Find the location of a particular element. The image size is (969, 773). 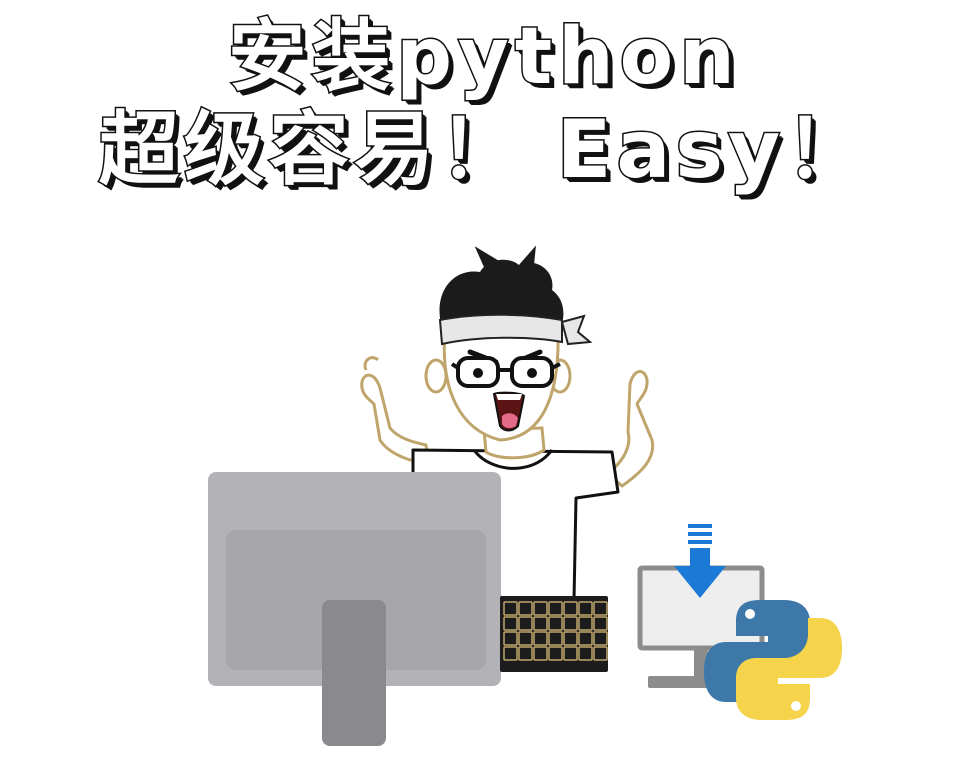

left-arm is located at coordinates (395, 409).